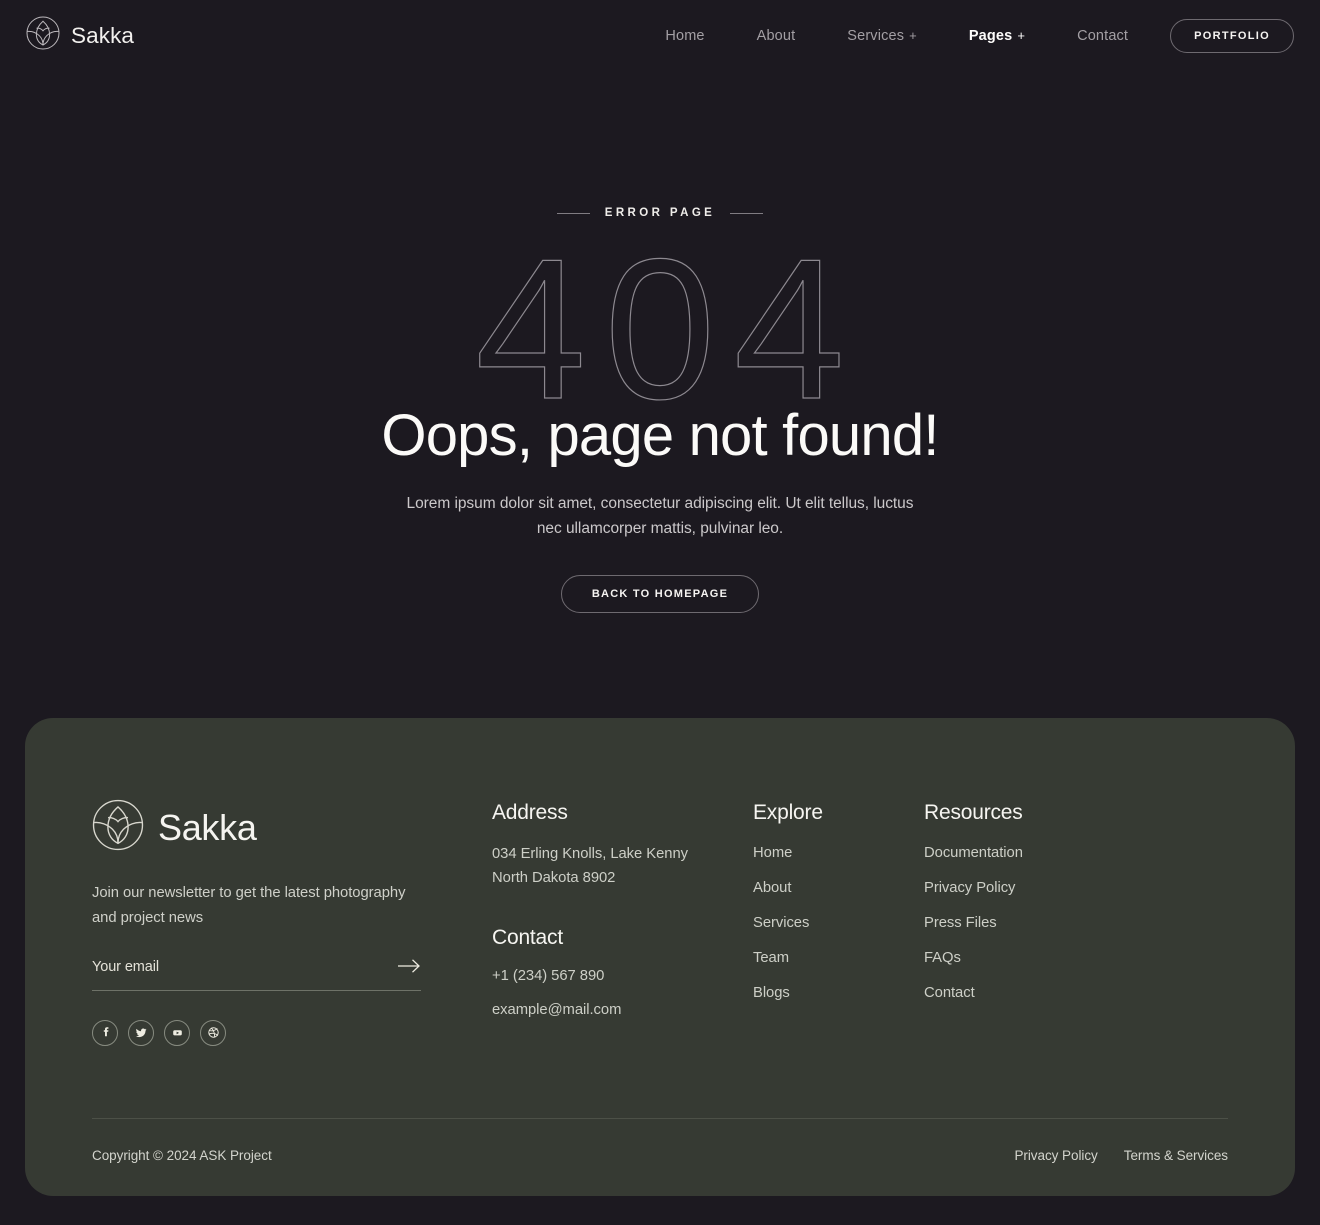 The height and width of the screenshot is (1225, 1320). What do you see at coordinates (527, 937) in the screenshot?
I see `contact-heading: Contact` at bounding box center [527, 937].